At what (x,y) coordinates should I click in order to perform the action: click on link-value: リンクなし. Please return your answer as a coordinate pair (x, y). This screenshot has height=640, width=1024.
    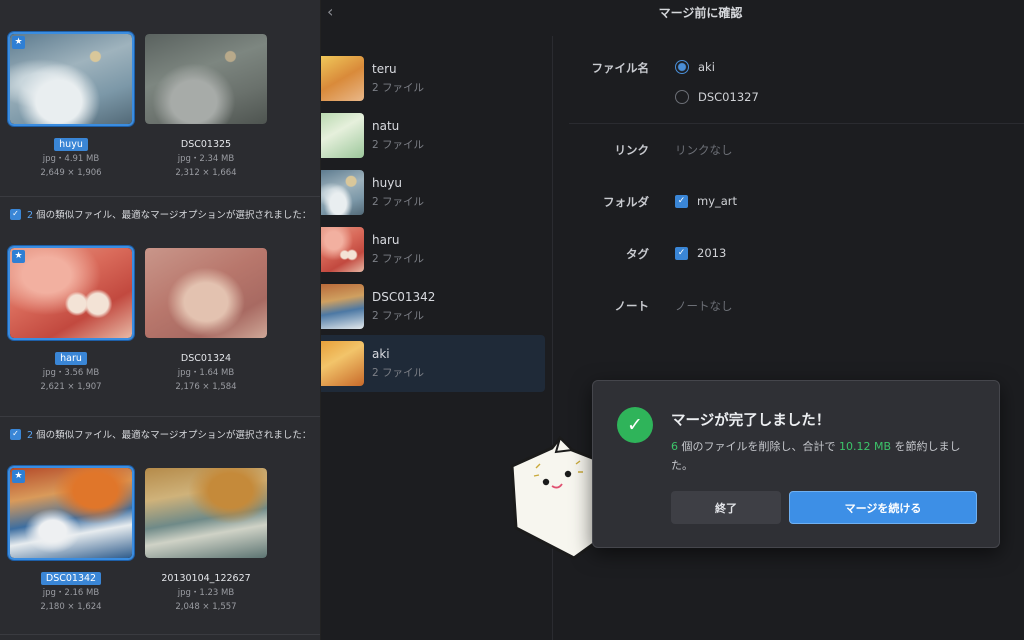
    Looking at the image, I should click on (704, 150).